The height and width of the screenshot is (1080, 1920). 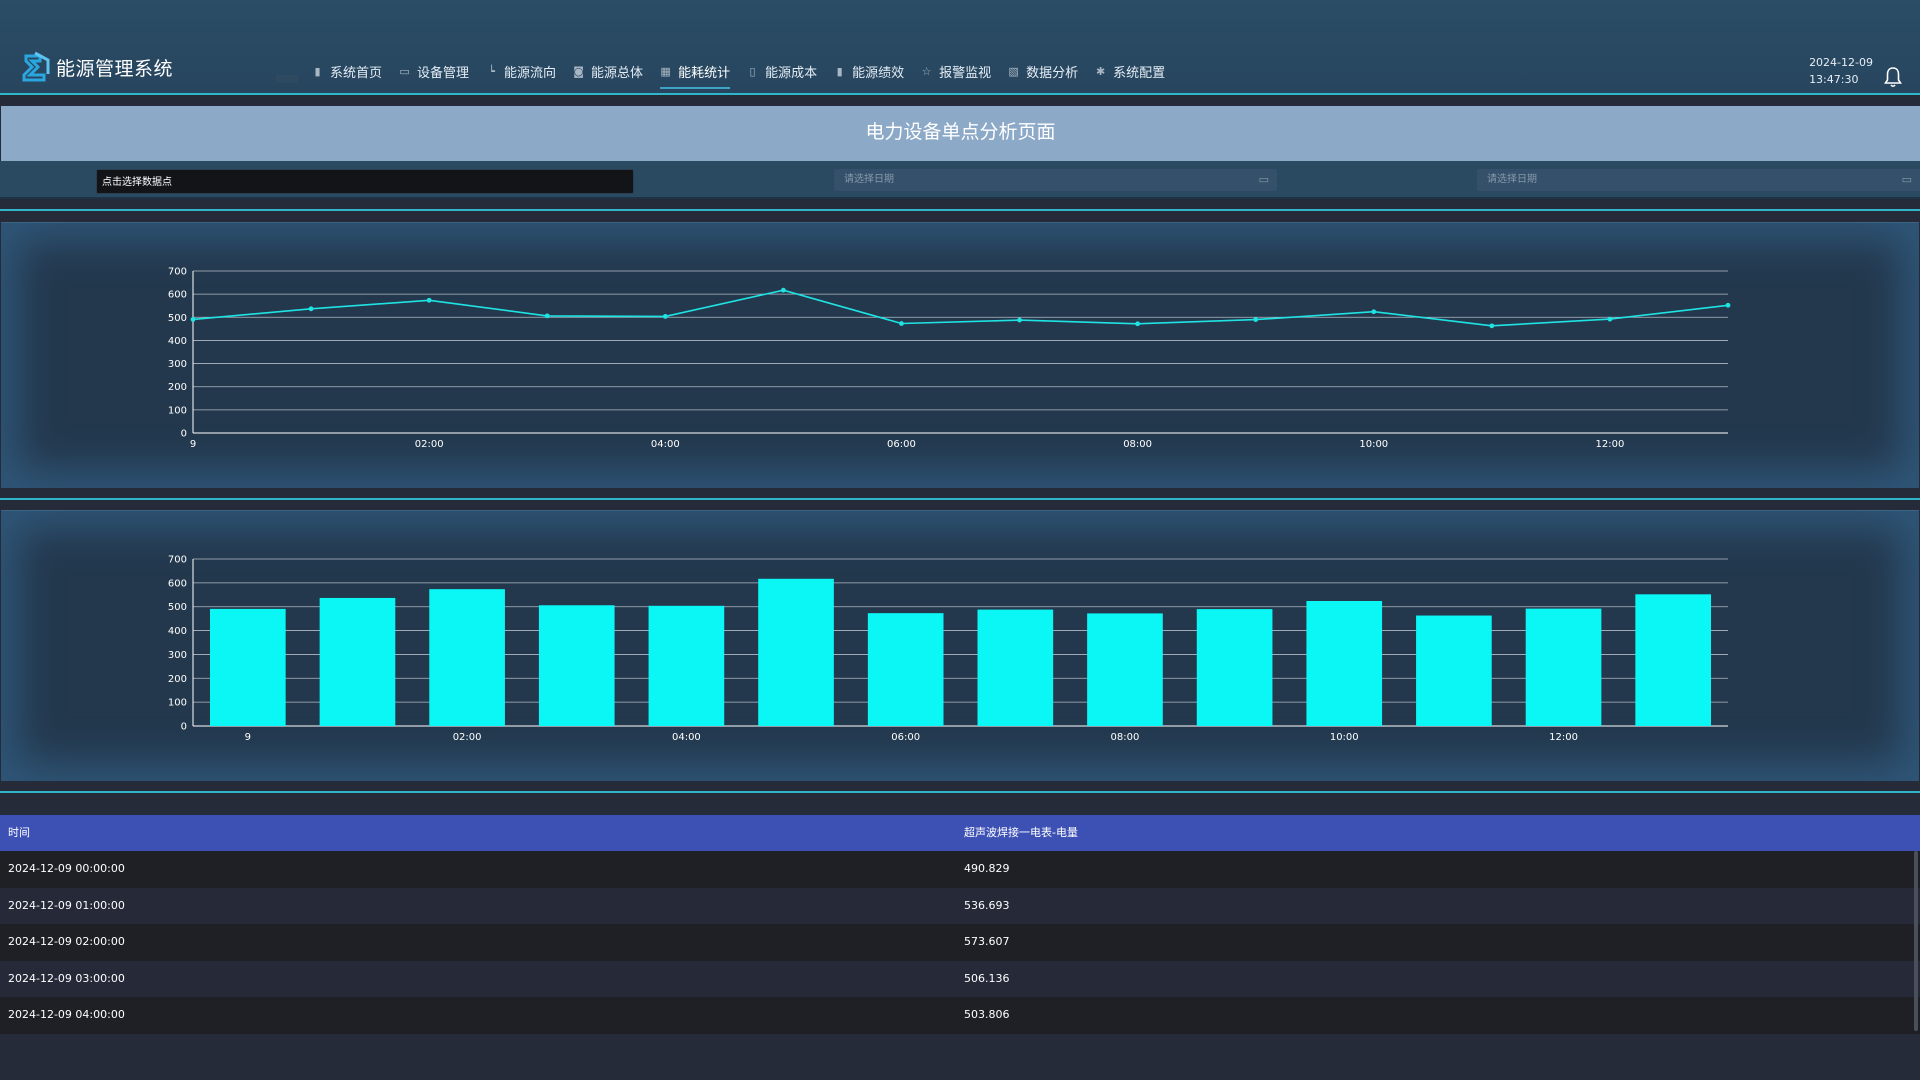 I want to click on y-tick-label: 400, so click(x=177, y=631).